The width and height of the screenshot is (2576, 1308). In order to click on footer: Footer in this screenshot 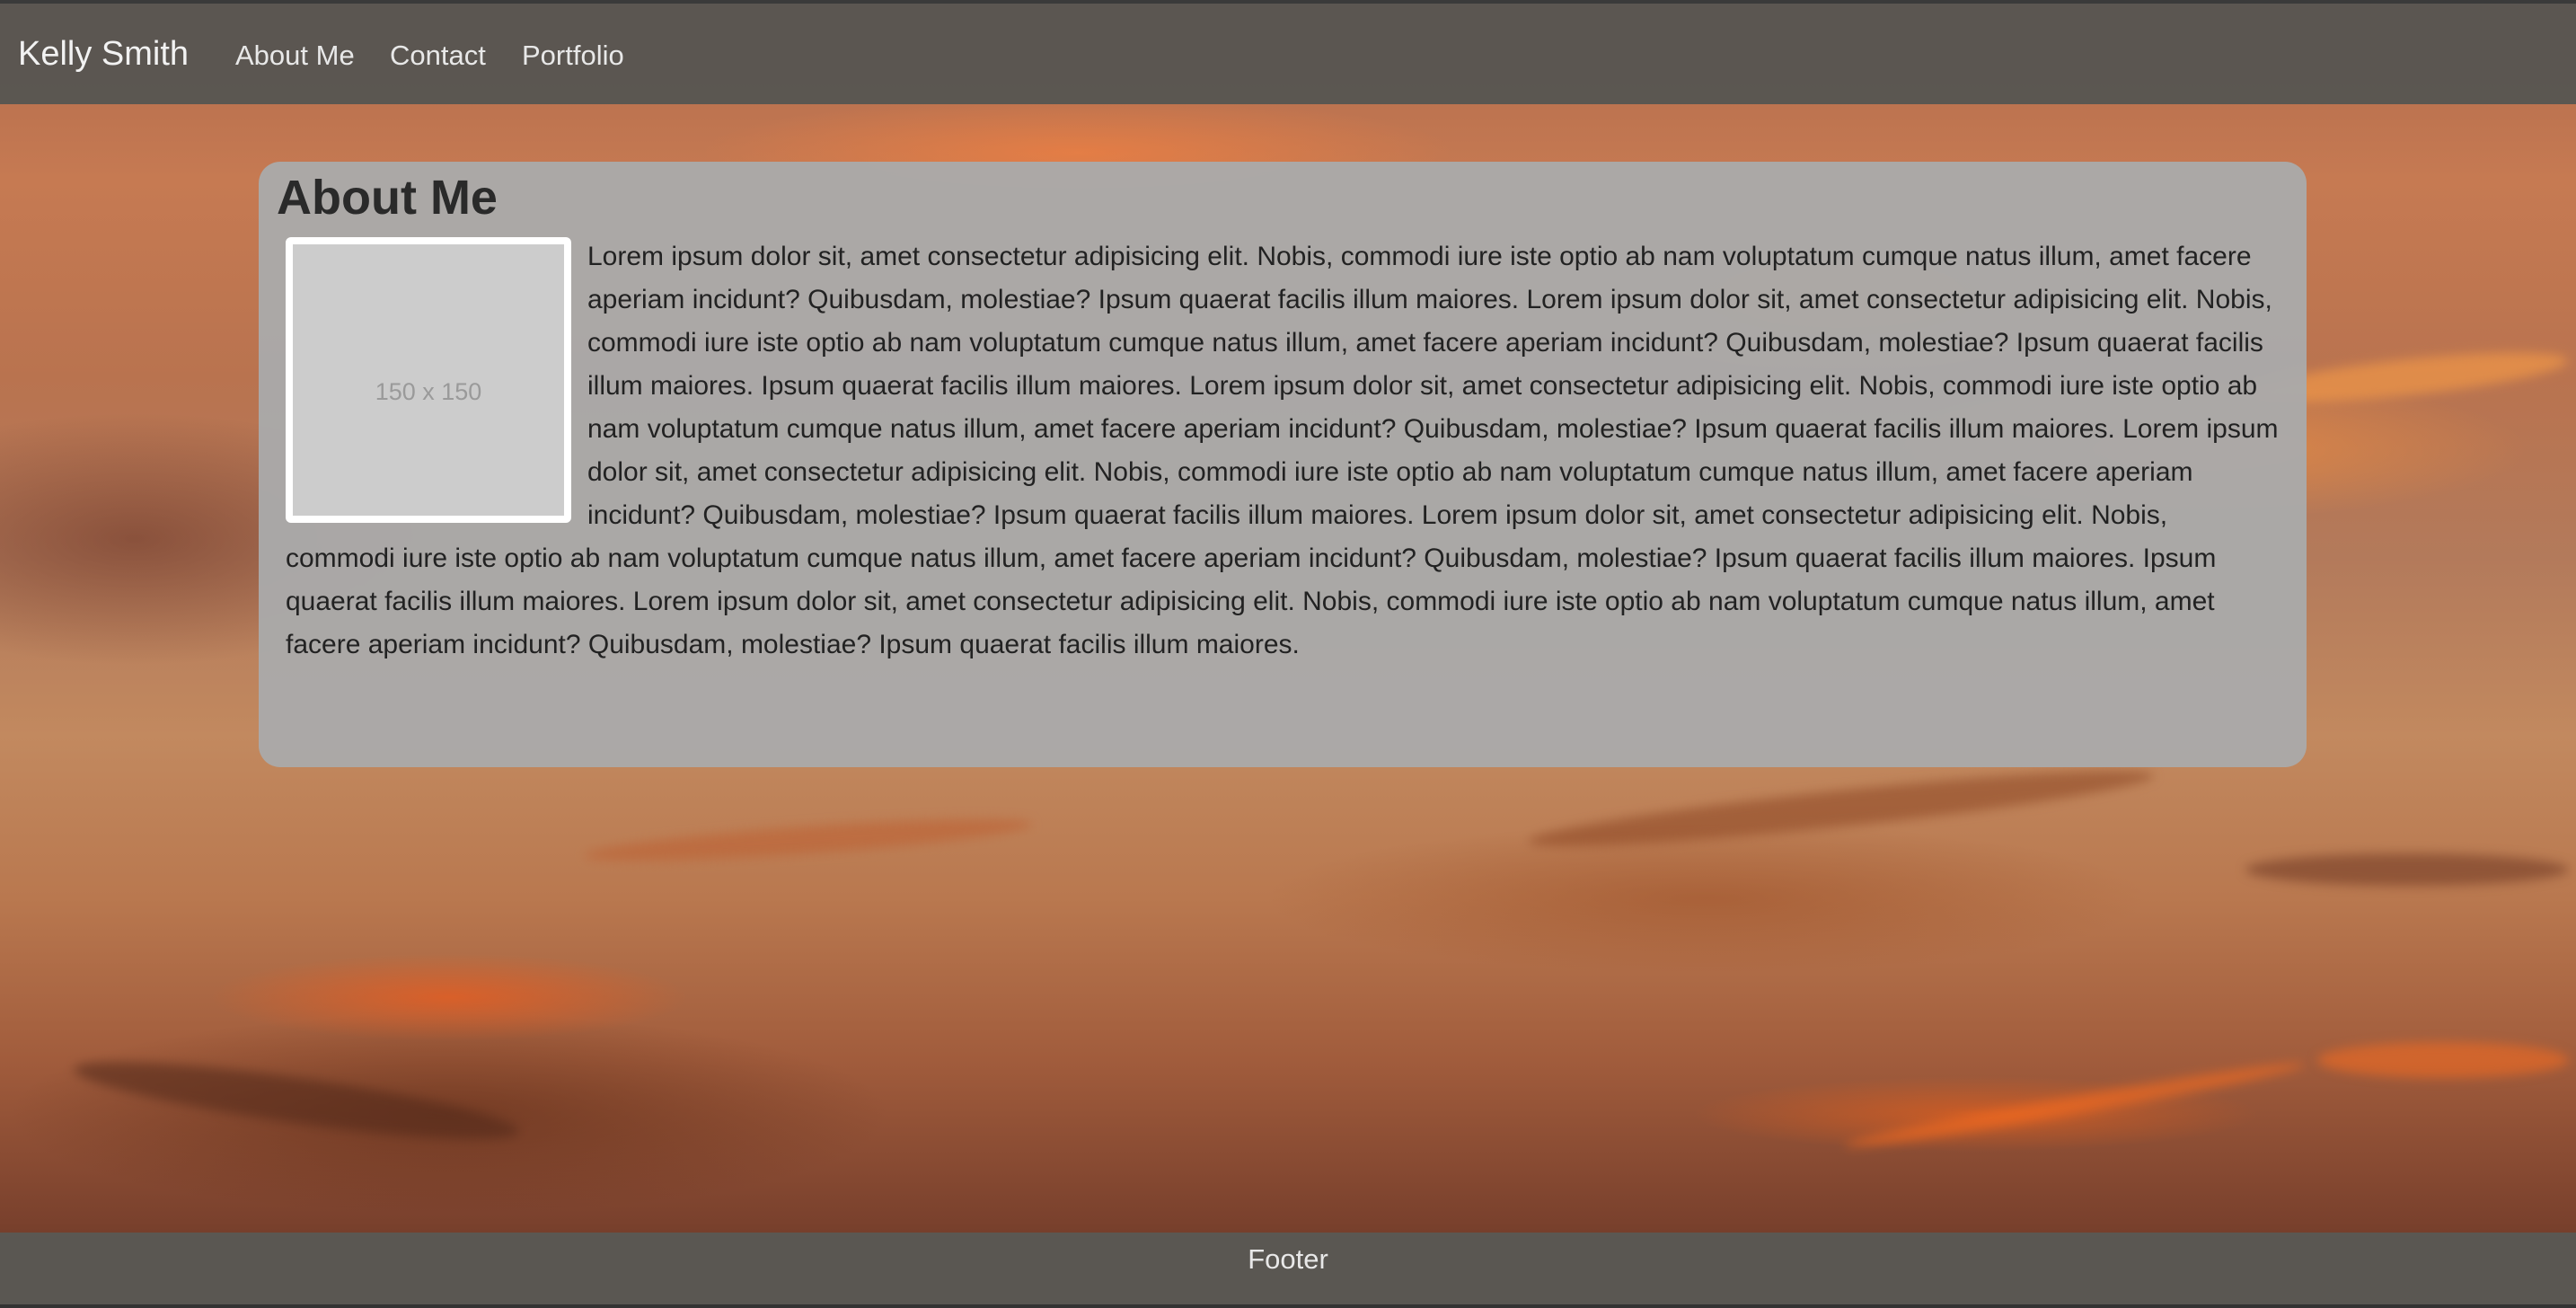, I will do `click(1288, 1270)`.